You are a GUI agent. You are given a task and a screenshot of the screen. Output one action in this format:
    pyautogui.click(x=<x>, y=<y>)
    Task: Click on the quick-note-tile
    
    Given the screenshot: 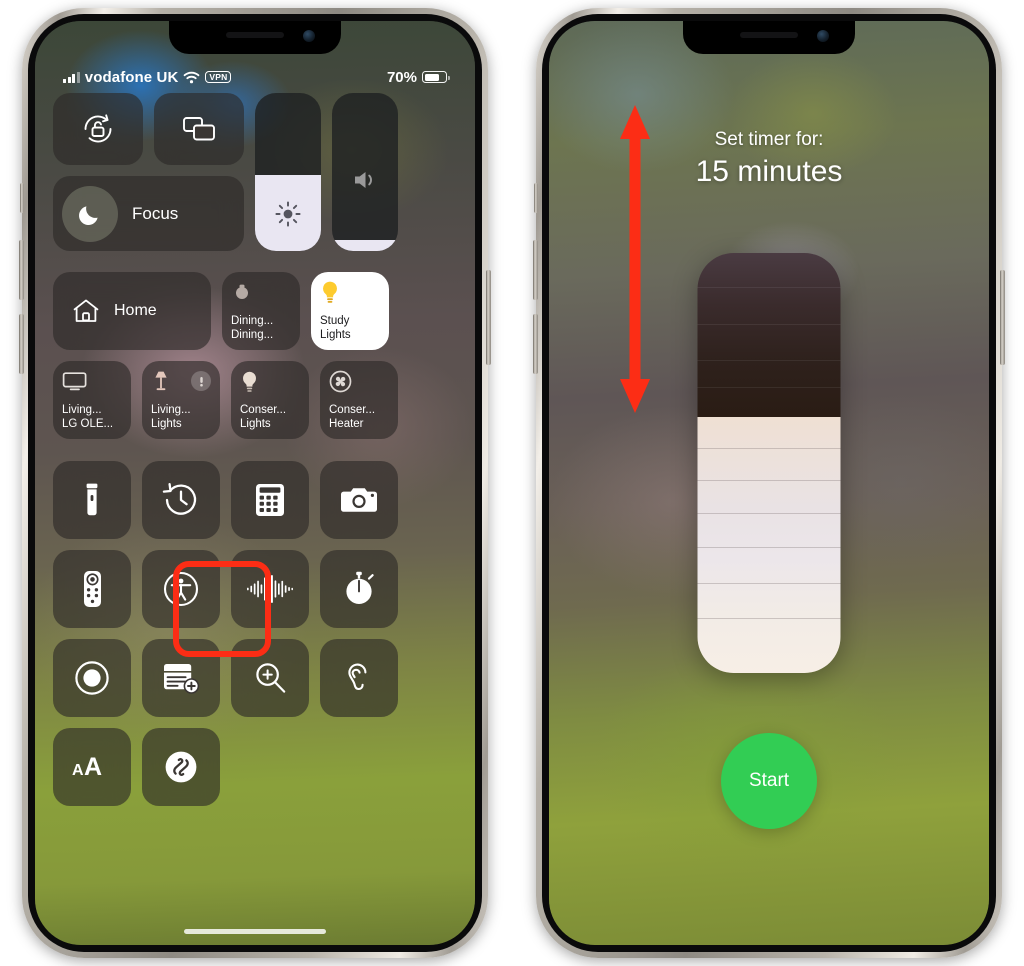 What is the action you would take?
    pyautogui.click(x=181, y=678)
    